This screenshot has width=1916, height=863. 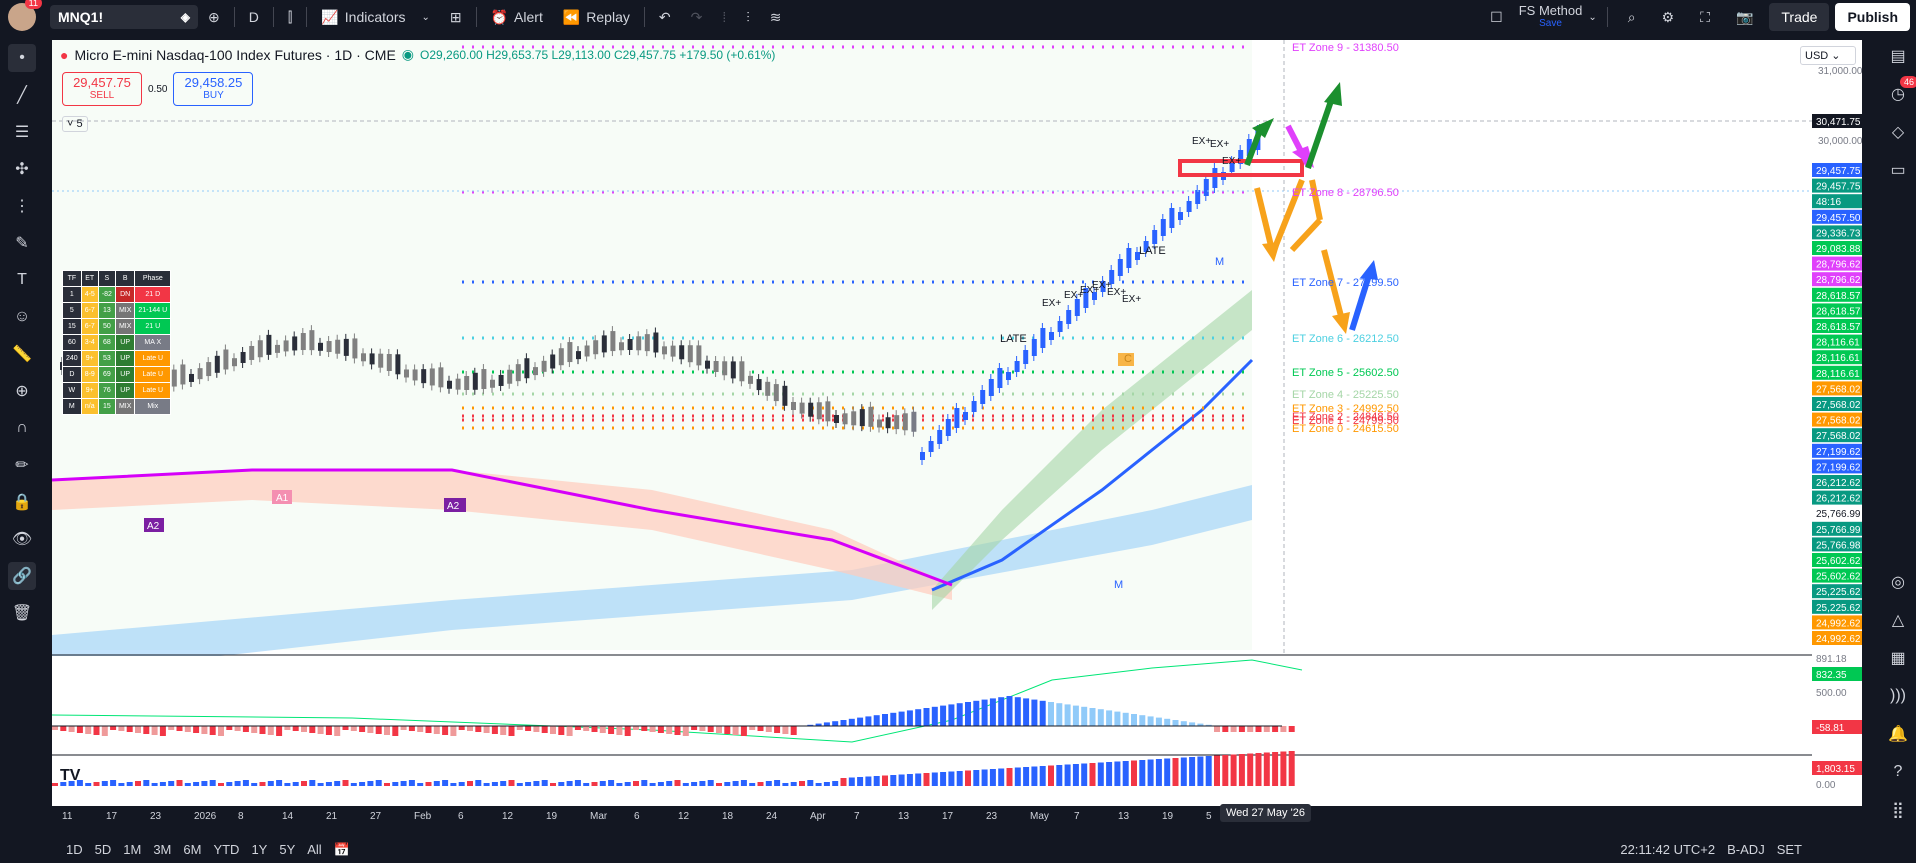 I want to click on strategy-button: ⫶, so click(x=748, y=17).